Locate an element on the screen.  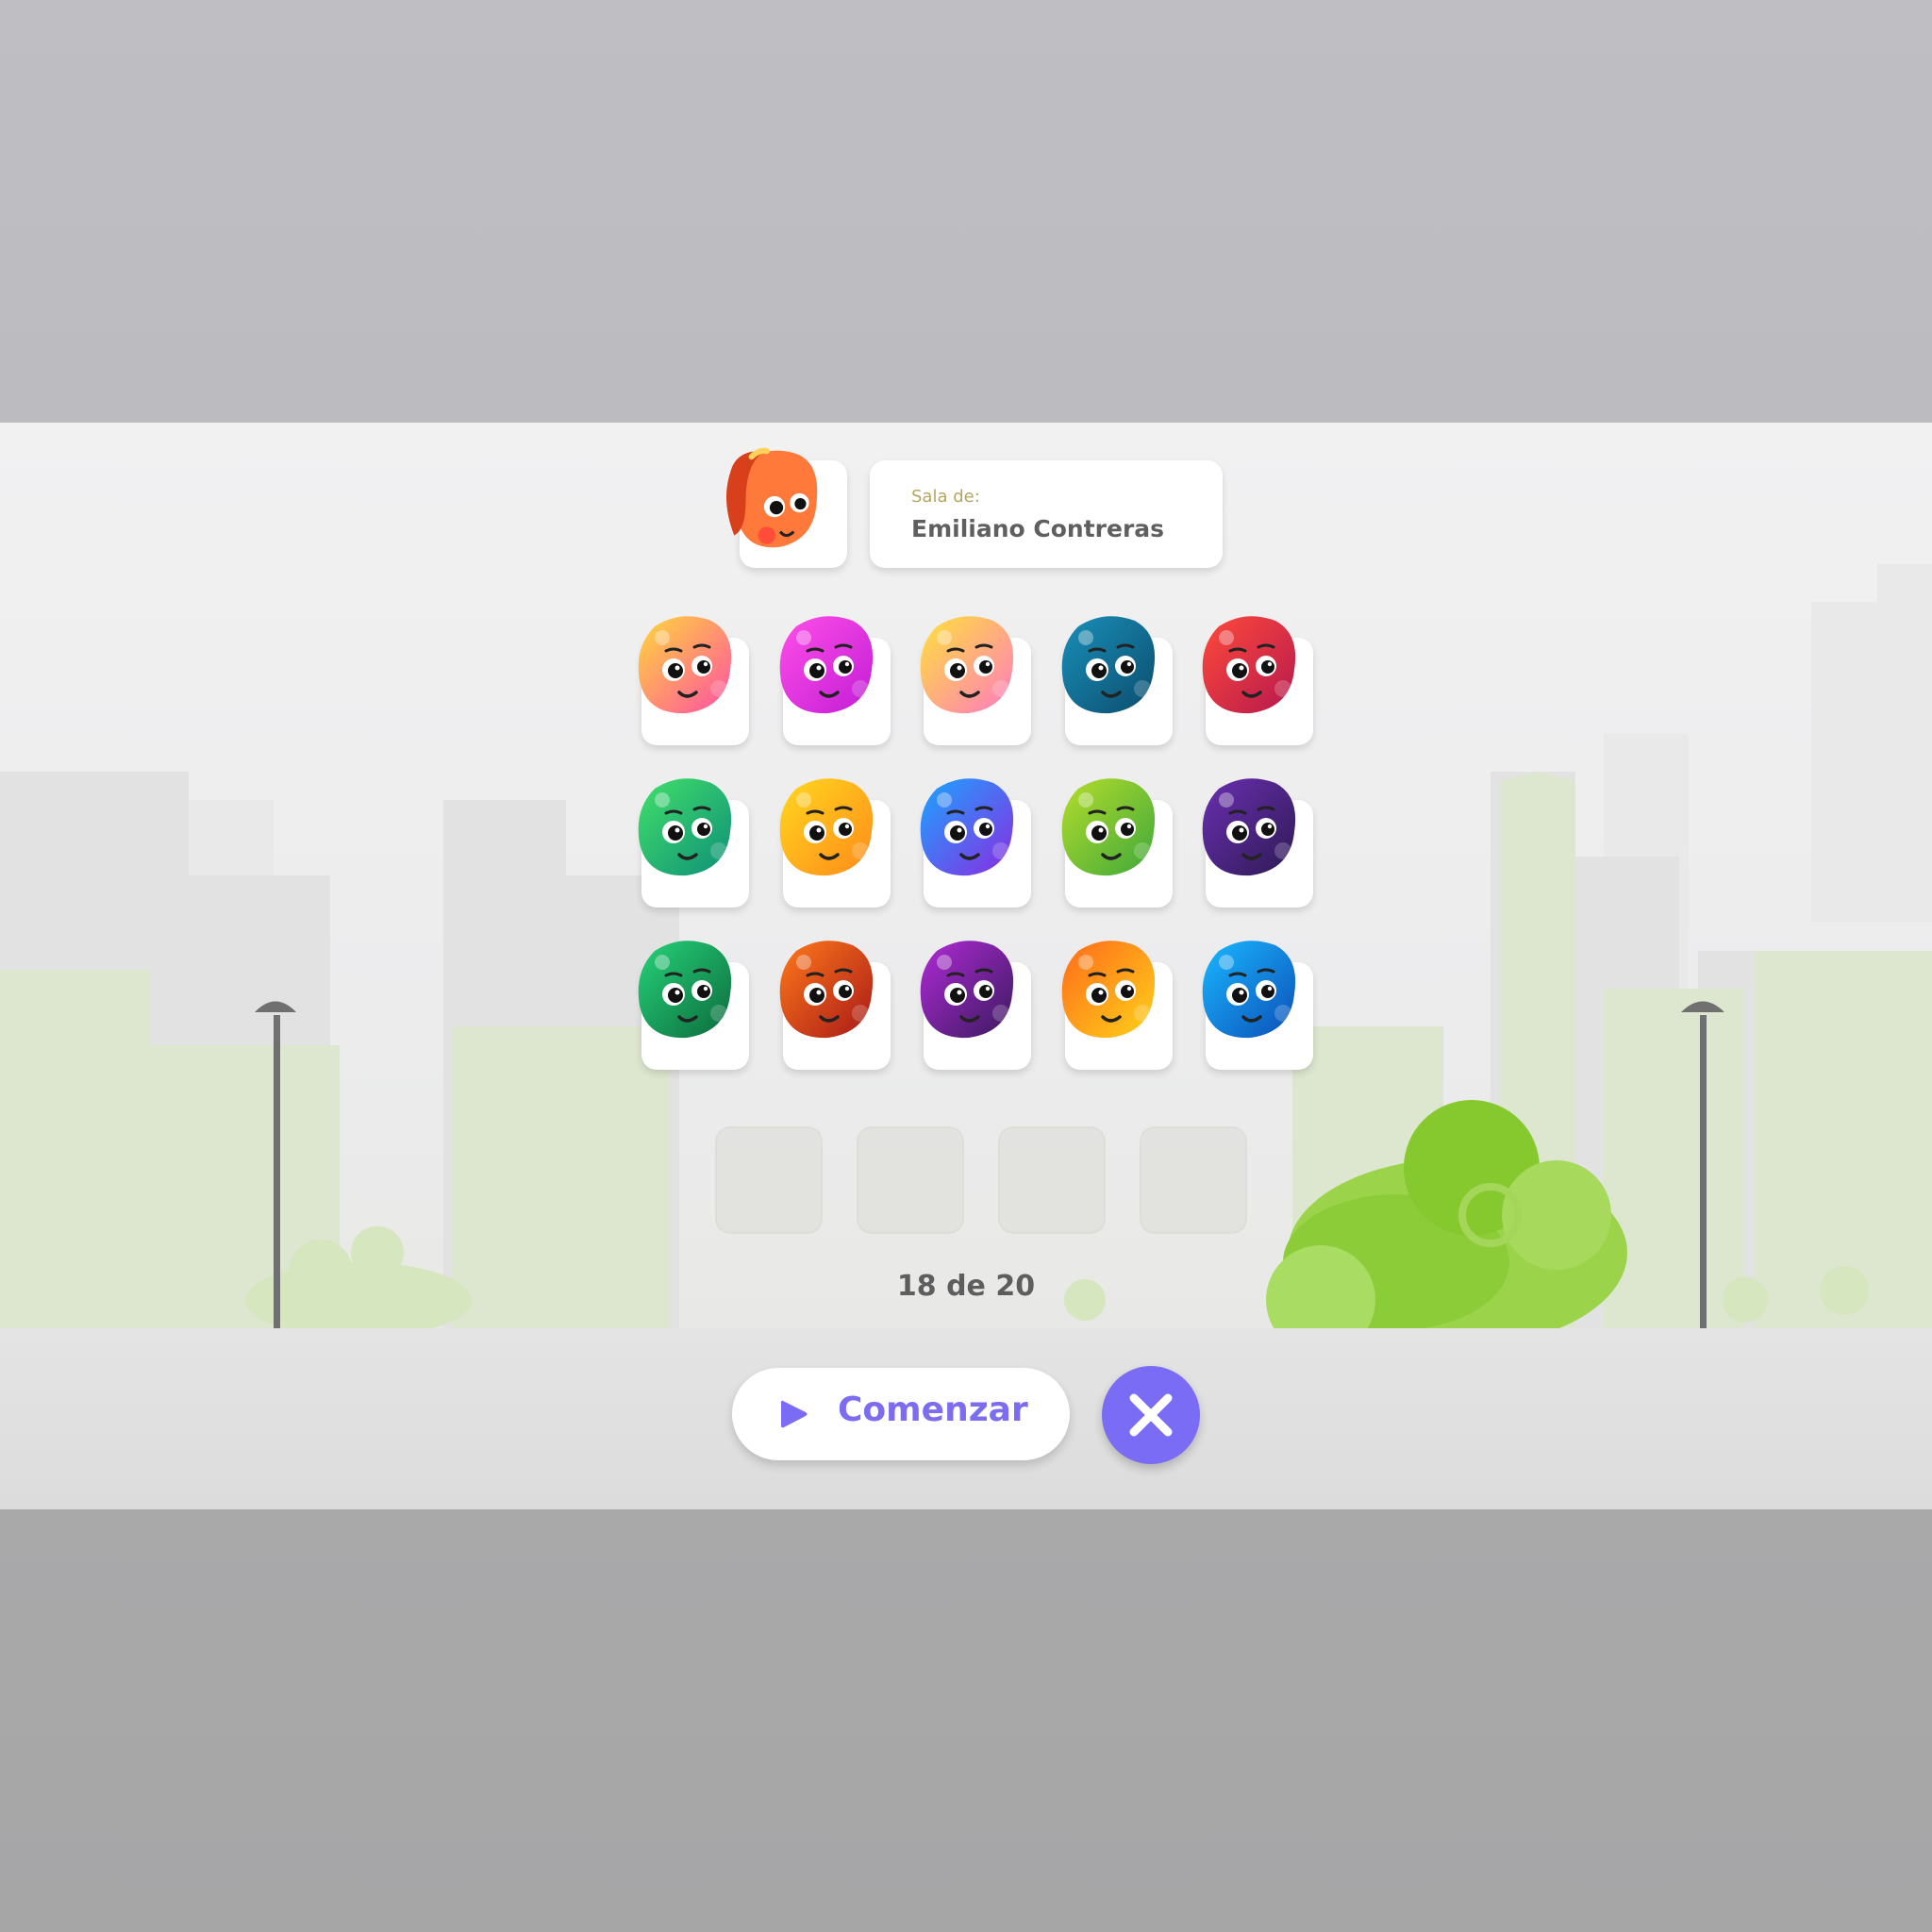
start-button-label: Comenzar is located at coordinates (933, 1410).